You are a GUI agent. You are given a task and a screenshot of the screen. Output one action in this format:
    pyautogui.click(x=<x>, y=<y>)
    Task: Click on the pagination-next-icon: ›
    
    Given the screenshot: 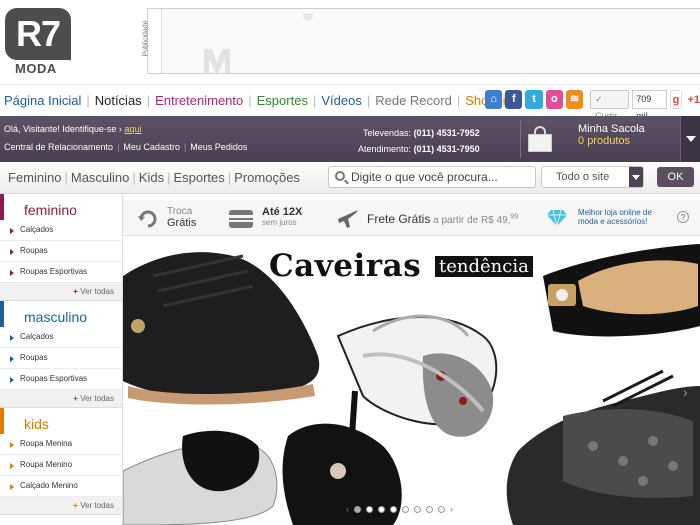 What is the action you would take?
    pyautogui.click(x=451, y=509)
    